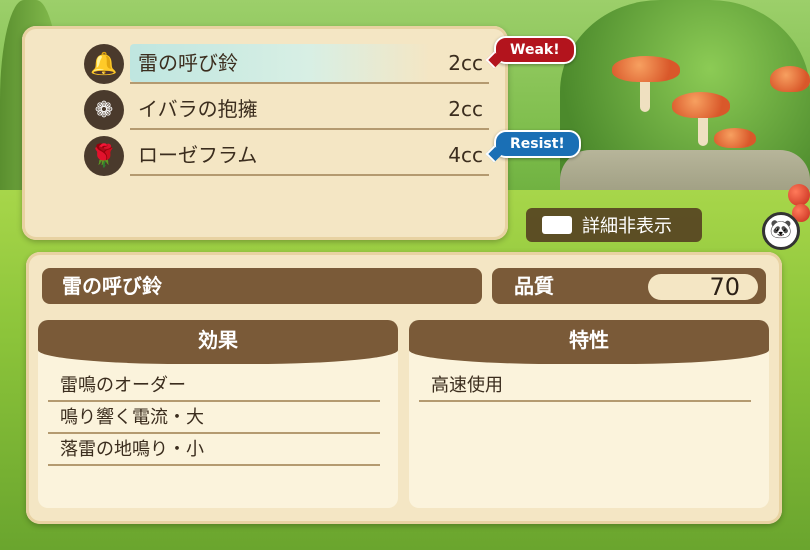 This screenshot has height=550, width=810. Describe the element at coordinates (467, 385) in the screenshot. I see `trait-text: 高速使用` at that location.